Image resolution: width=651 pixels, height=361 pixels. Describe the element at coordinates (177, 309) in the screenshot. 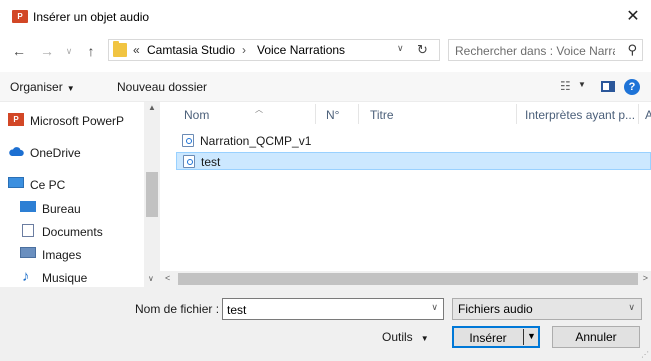

I see `filename-label: Nom de fichier :` at that location.